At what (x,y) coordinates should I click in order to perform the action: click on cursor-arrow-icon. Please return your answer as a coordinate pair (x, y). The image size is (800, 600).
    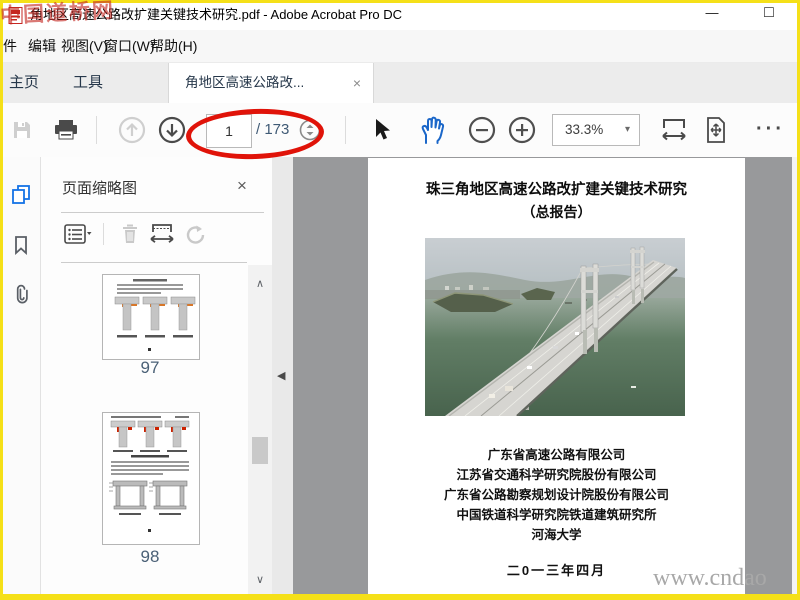
    Looking at the image, I should click on (383, 129).